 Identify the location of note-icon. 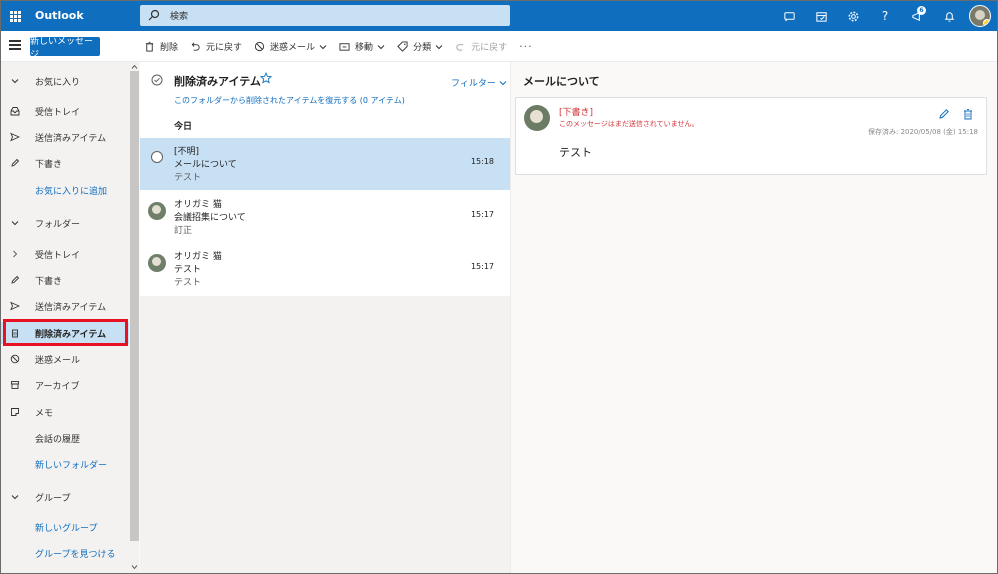
(14, 411).